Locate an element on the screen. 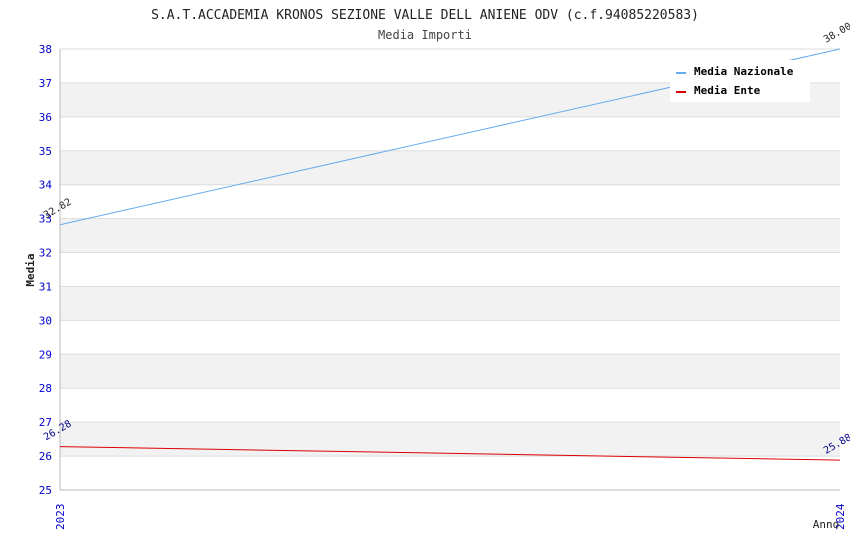 The width and height of the screenshot is (850, 550). chart-subtitle: Media Importi is located at coordinates (425, 35).